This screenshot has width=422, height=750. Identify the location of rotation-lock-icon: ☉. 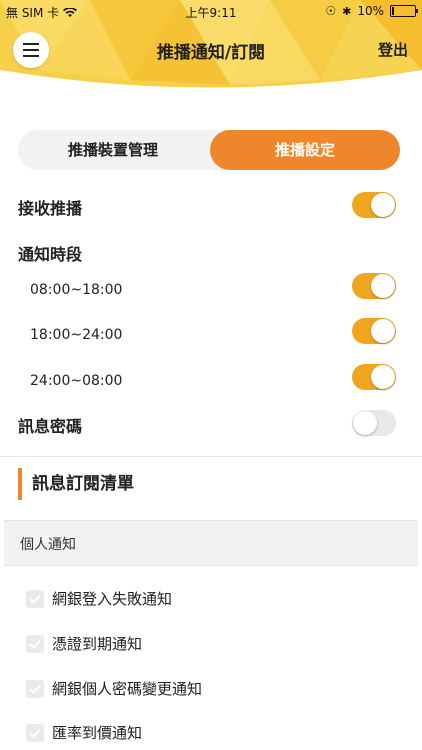
(331, 11).